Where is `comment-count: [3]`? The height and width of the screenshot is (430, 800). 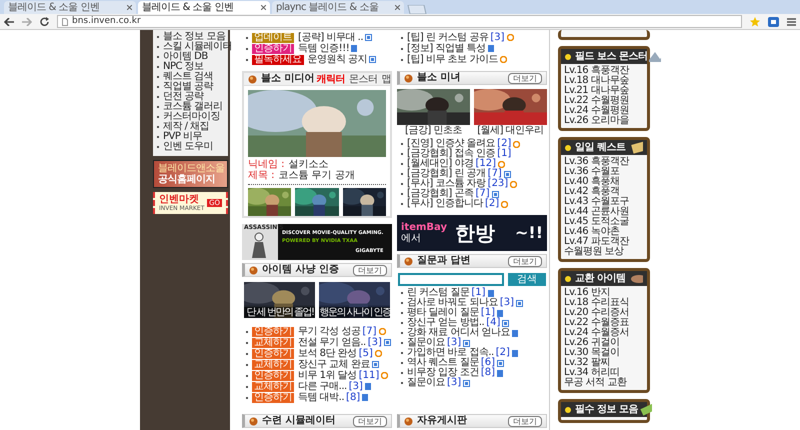
comment-count: [3] is located at coordinates (355, 386).